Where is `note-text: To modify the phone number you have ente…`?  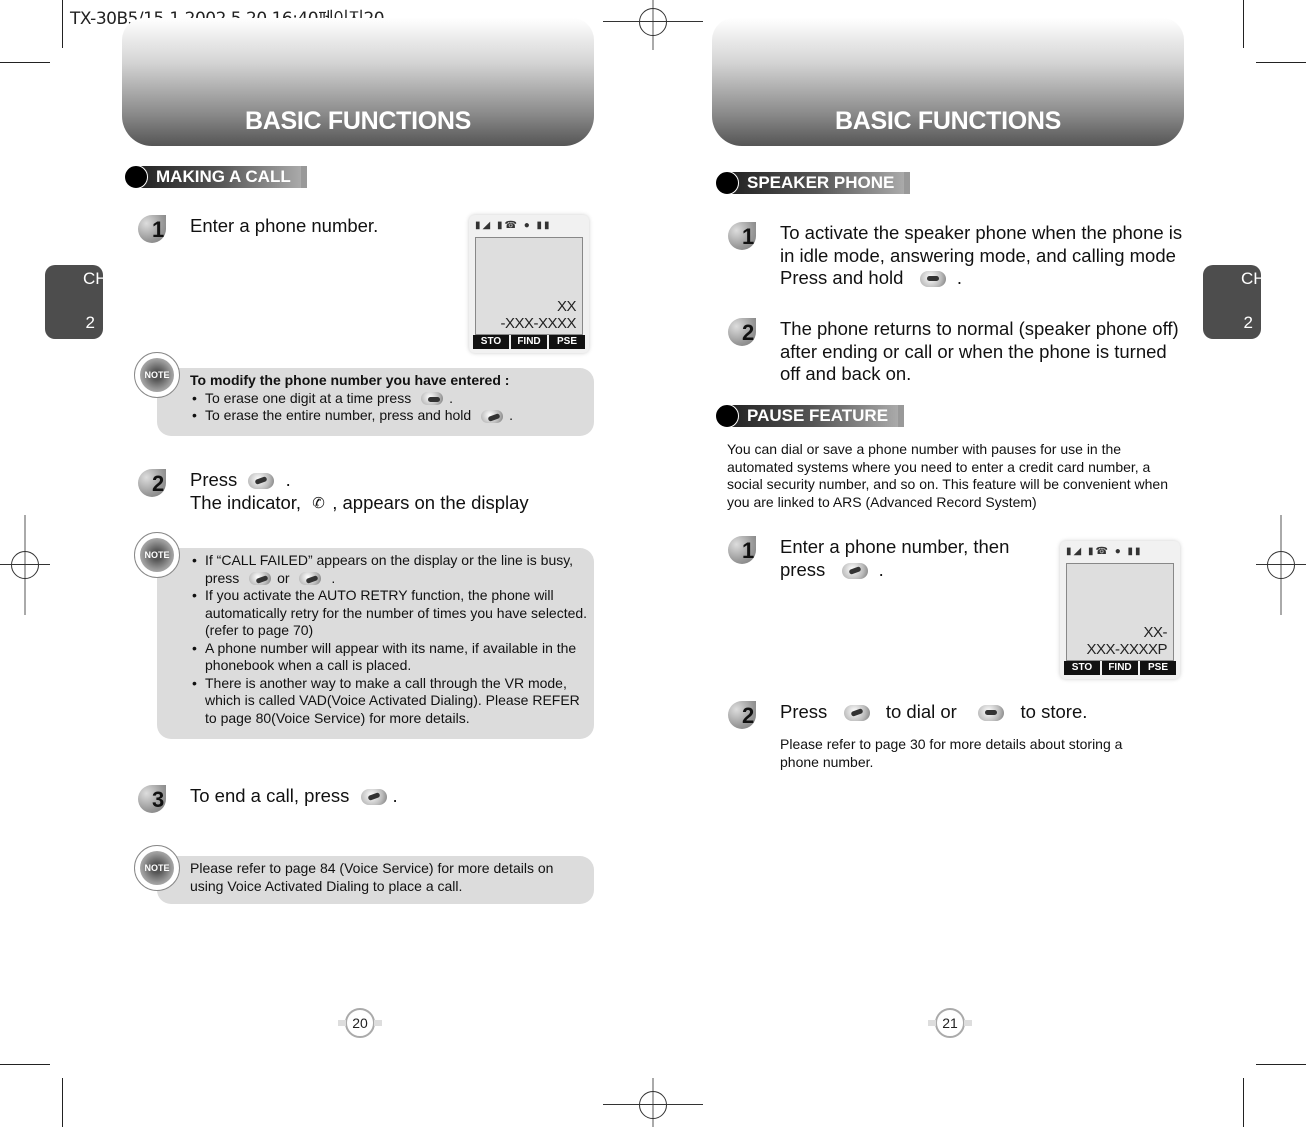 note-text: To modify the phone number you have ente… is located at coordinates (390, 398).